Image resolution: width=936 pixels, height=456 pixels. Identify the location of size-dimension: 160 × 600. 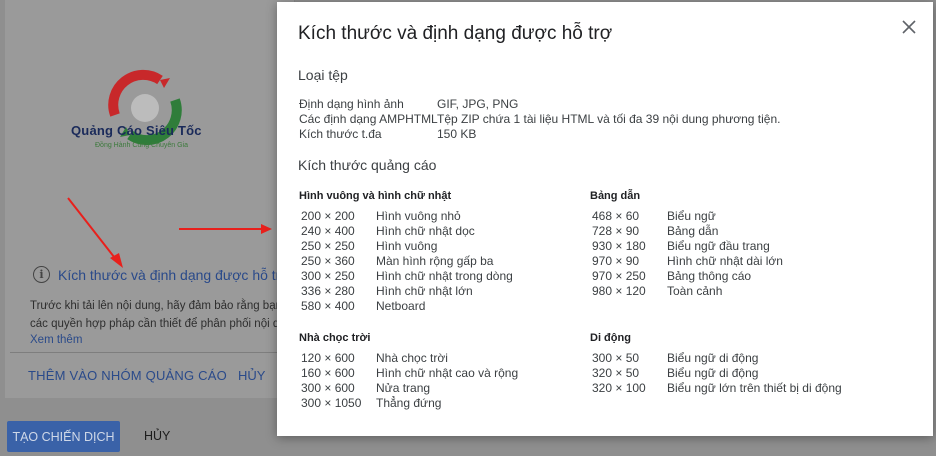
(328, 373).